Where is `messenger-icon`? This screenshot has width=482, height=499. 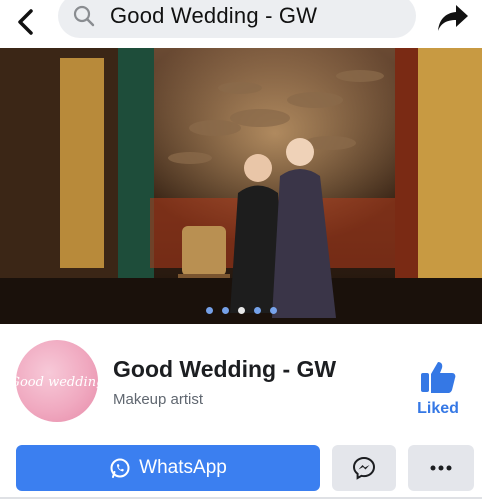
messenger-icon is located at coordinates (364, 468).